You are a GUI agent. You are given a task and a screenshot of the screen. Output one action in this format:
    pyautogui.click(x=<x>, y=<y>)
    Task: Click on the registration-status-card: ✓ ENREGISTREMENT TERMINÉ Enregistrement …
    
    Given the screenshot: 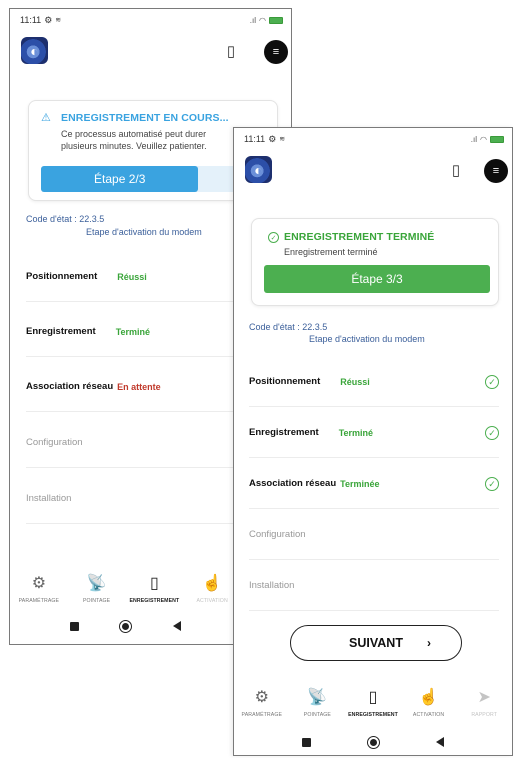 What is the action you would take?
    pyautogui.click(x=375, y=262)
    